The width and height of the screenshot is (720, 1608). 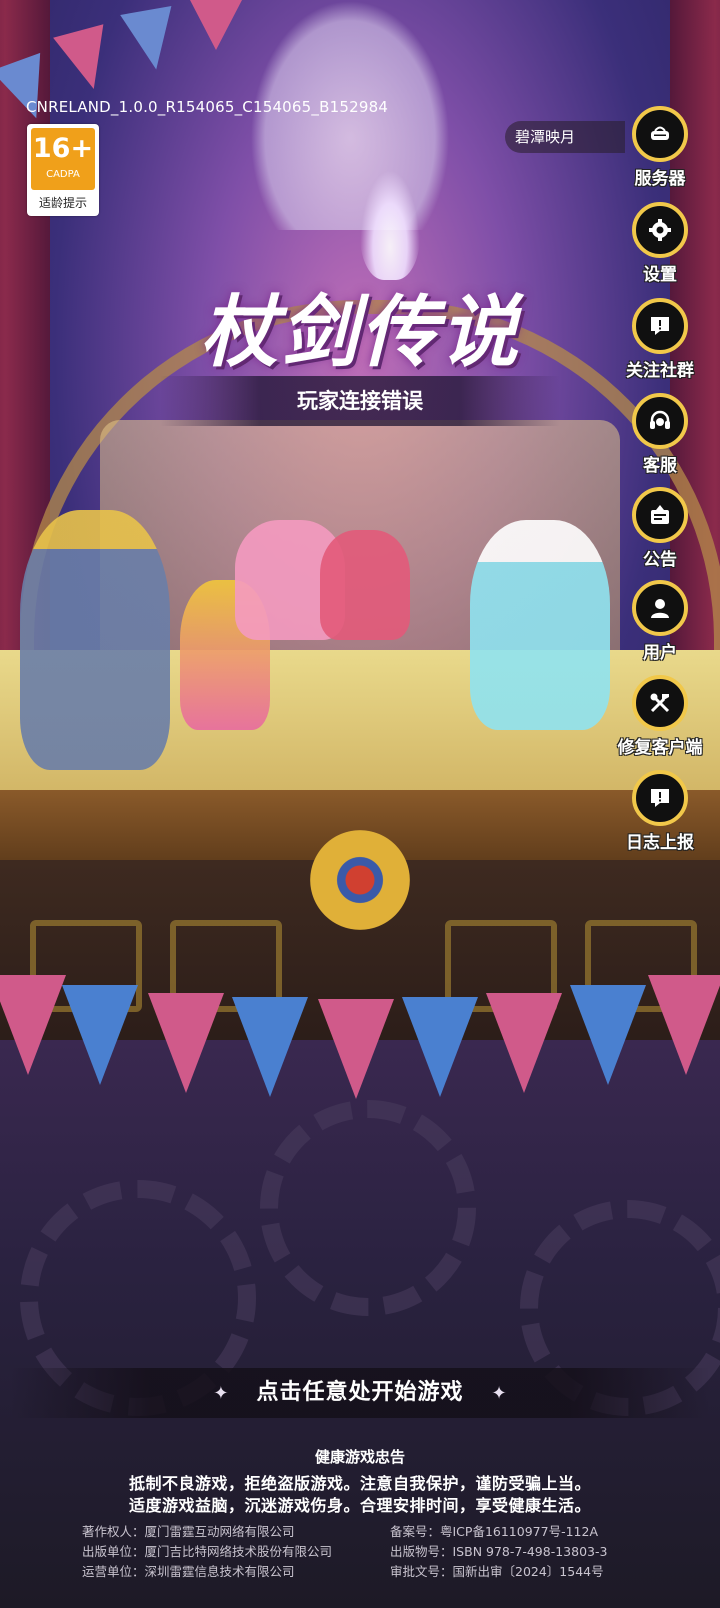 I want to click on headset-icon, so click(x=660, y=421).